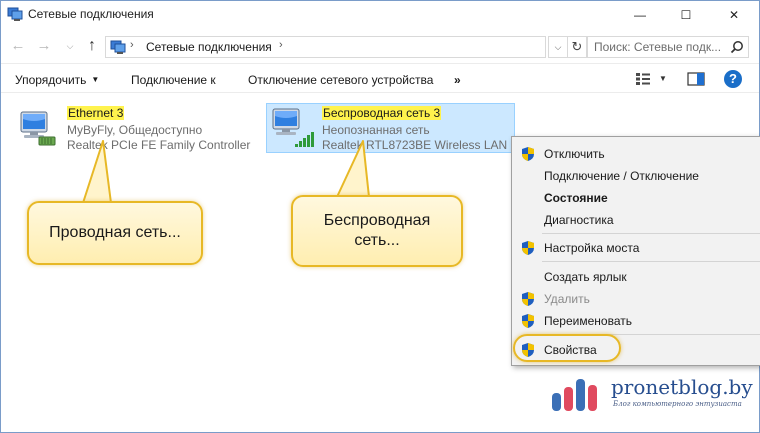 This screenshot has width=760, height=433. Describe the element at coordinates (92, 46) in the screenshot. I see `up-button: ↑` at that location.